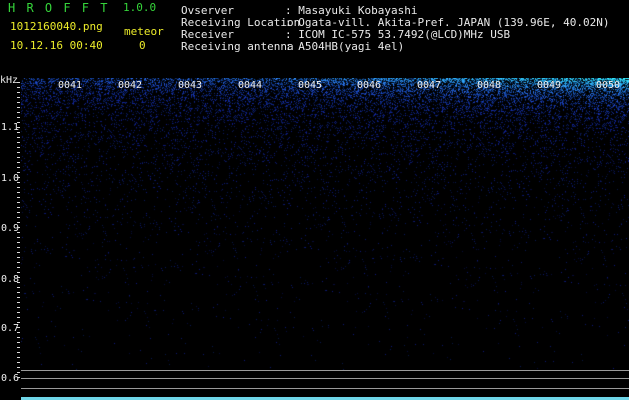  Describe the element at coordinates (142, 45) in the screenshot. I see `meteor-count: 0` at that location.